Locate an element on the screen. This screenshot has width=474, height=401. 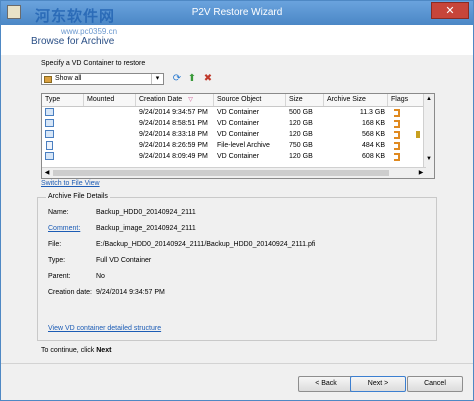
parent-label: Parent: is located at coordinates (59, 276).